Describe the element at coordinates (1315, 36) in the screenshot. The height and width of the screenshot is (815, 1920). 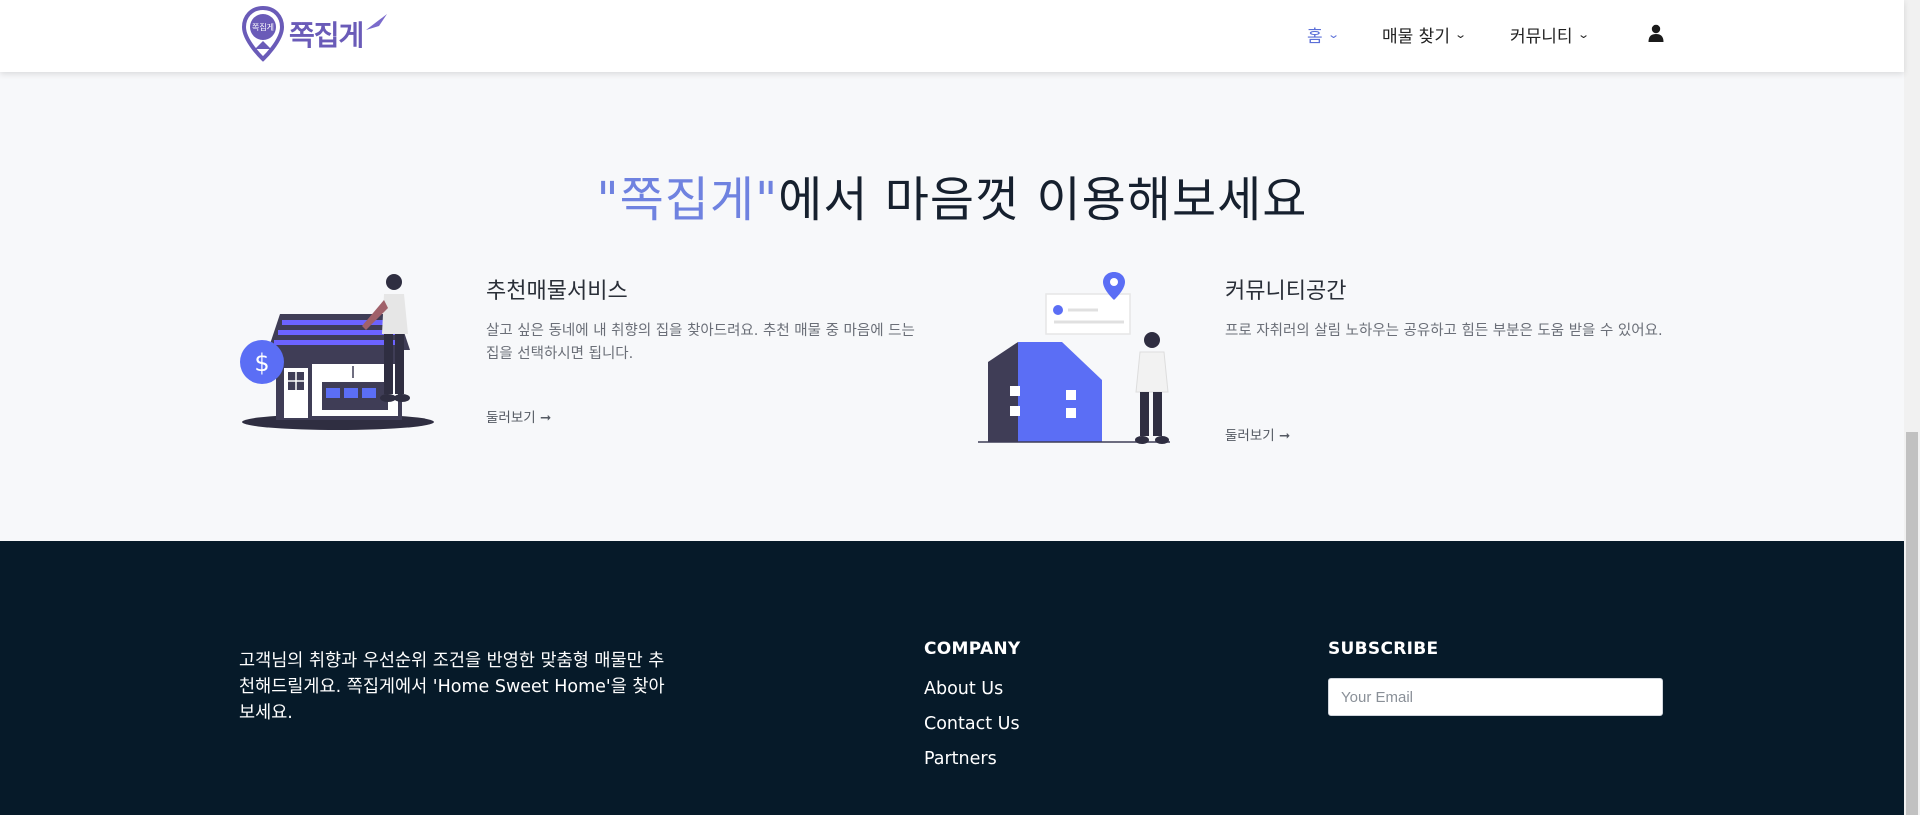
I see `nav-home-label: 홈` at that location.